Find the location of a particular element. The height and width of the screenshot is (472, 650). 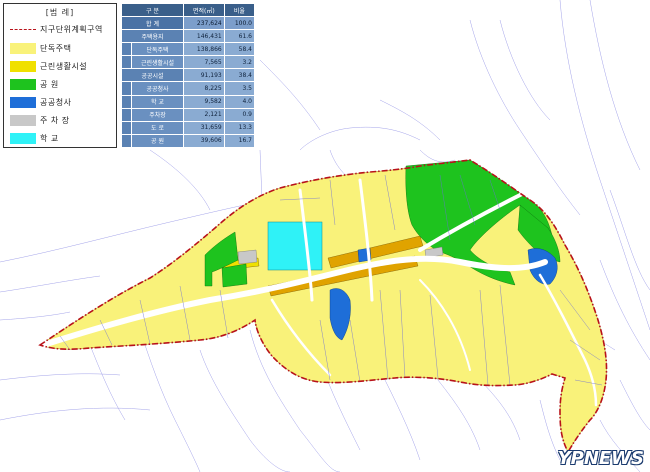

row-ratio: 61.6 is located at coordinates (239, 36).